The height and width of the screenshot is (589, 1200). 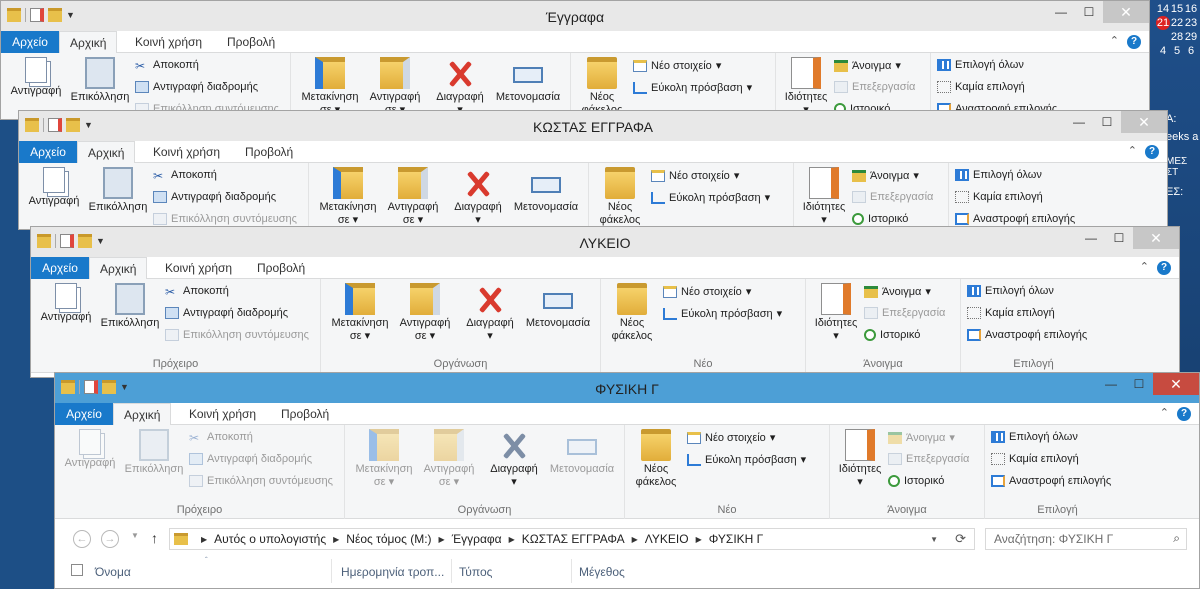 I want to click on title-bar: ▼ ΚΩΣΤΑΣ ΕΓΓΡΑΦΑ — ☐ ✕, so click(x=593, y=126).